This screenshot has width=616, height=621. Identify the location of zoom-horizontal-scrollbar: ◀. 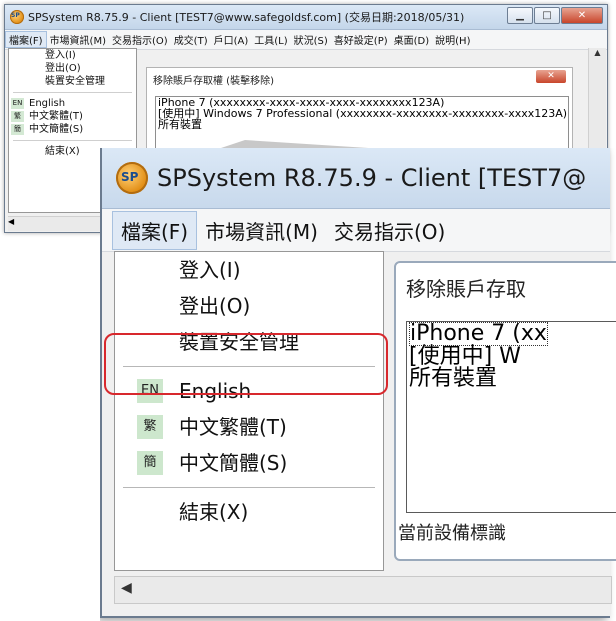
(363, 590).